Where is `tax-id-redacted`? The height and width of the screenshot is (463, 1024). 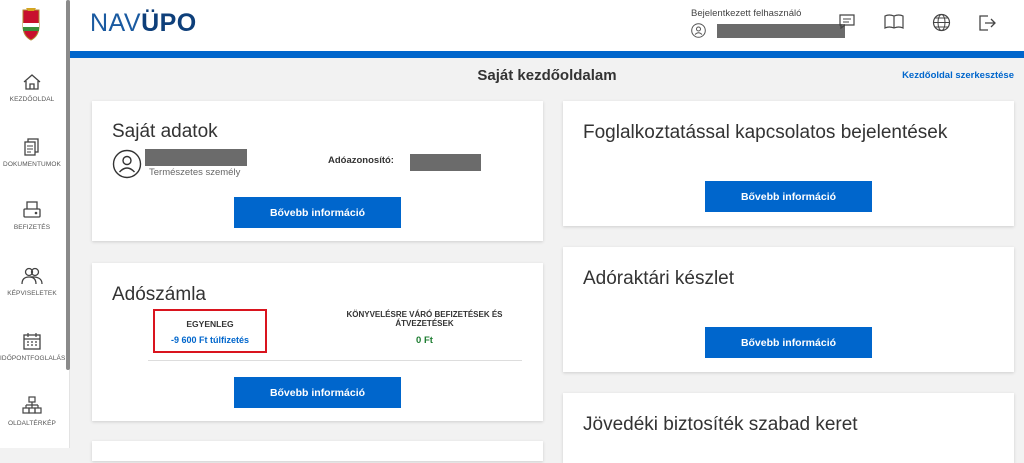 tax-id-redacted is located at coordinates (445, 162).